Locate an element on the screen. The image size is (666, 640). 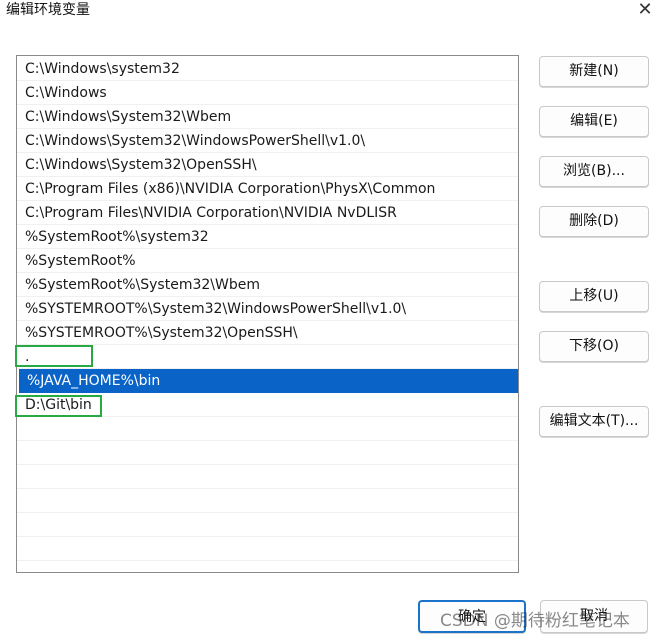
delete-button: 删除(D) is located at coordinates (594, 221).